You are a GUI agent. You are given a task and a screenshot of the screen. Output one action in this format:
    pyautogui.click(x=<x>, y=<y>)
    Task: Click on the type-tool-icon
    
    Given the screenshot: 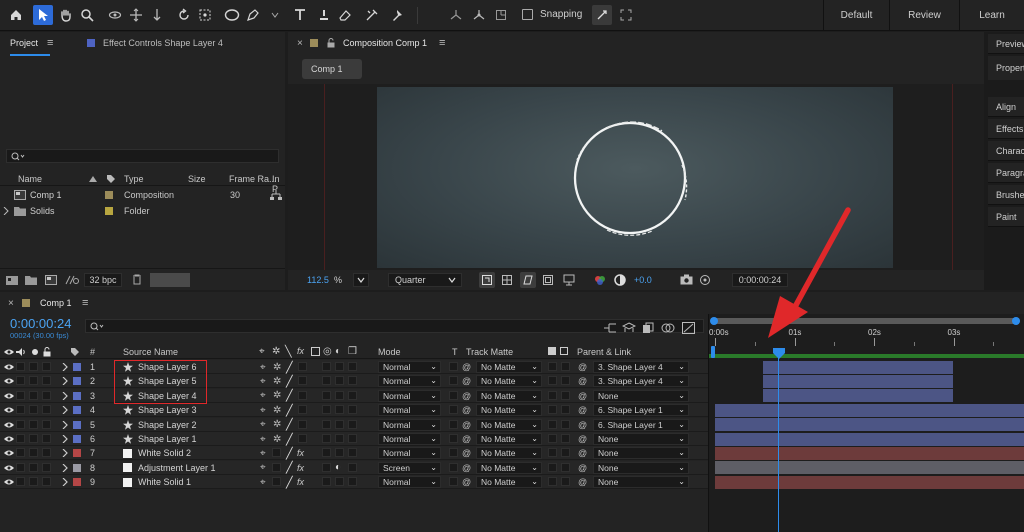 What is the action you would take?
    pyautogui.click(x=300, y=15)
    